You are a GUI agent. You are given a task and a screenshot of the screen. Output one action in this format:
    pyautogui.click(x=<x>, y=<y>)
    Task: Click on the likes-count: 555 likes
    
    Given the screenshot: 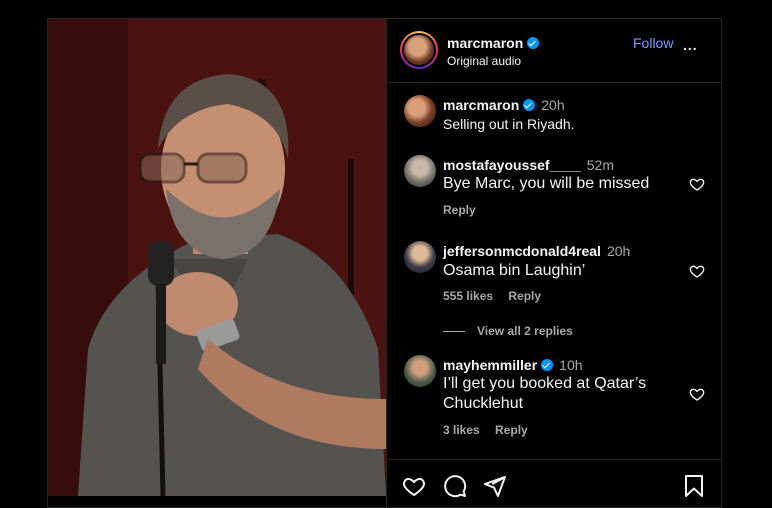 What is the action you would take?
    pyautogui.click(x=468, y=296)
    